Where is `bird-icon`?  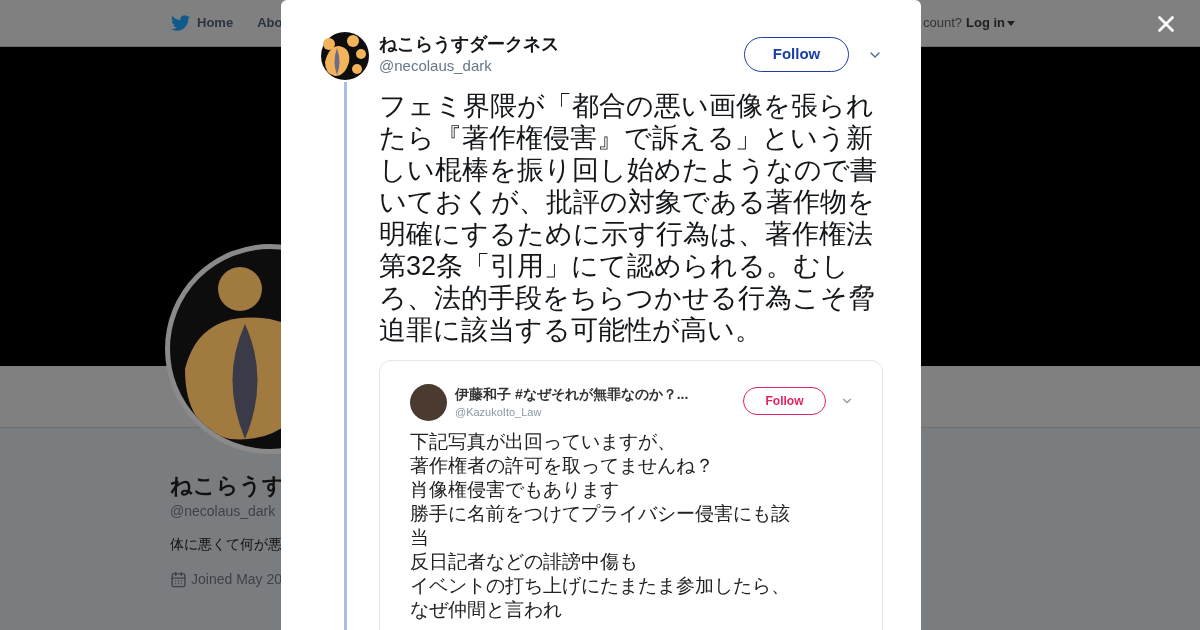
bird-icon is located at coordinates (181, 23).